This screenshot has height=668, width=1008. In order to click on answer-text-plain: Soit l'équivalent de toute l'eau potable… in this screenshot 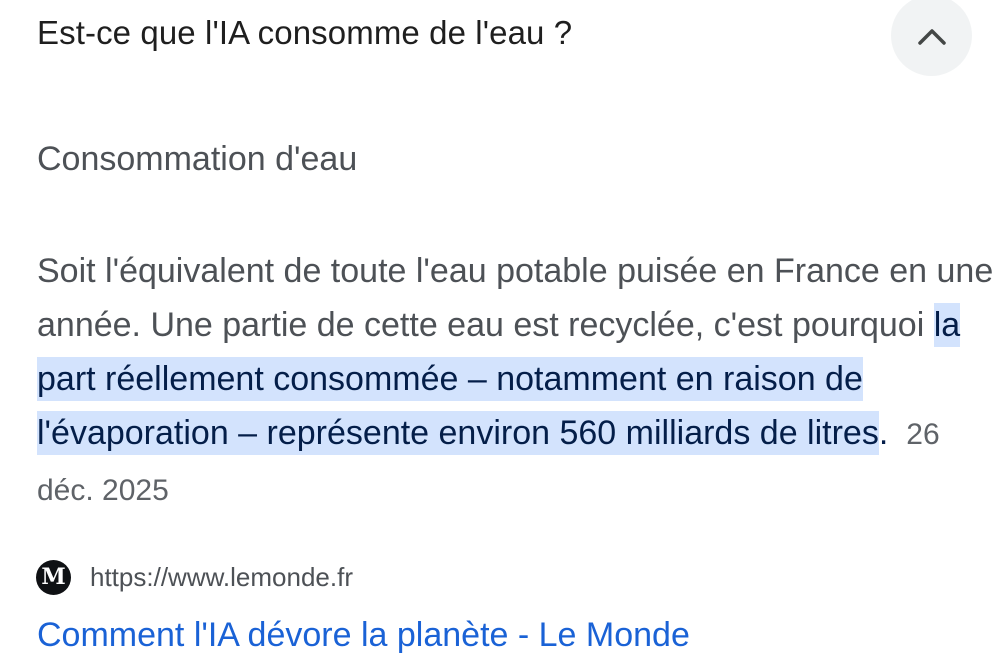, I will do `click(515, 298)`.